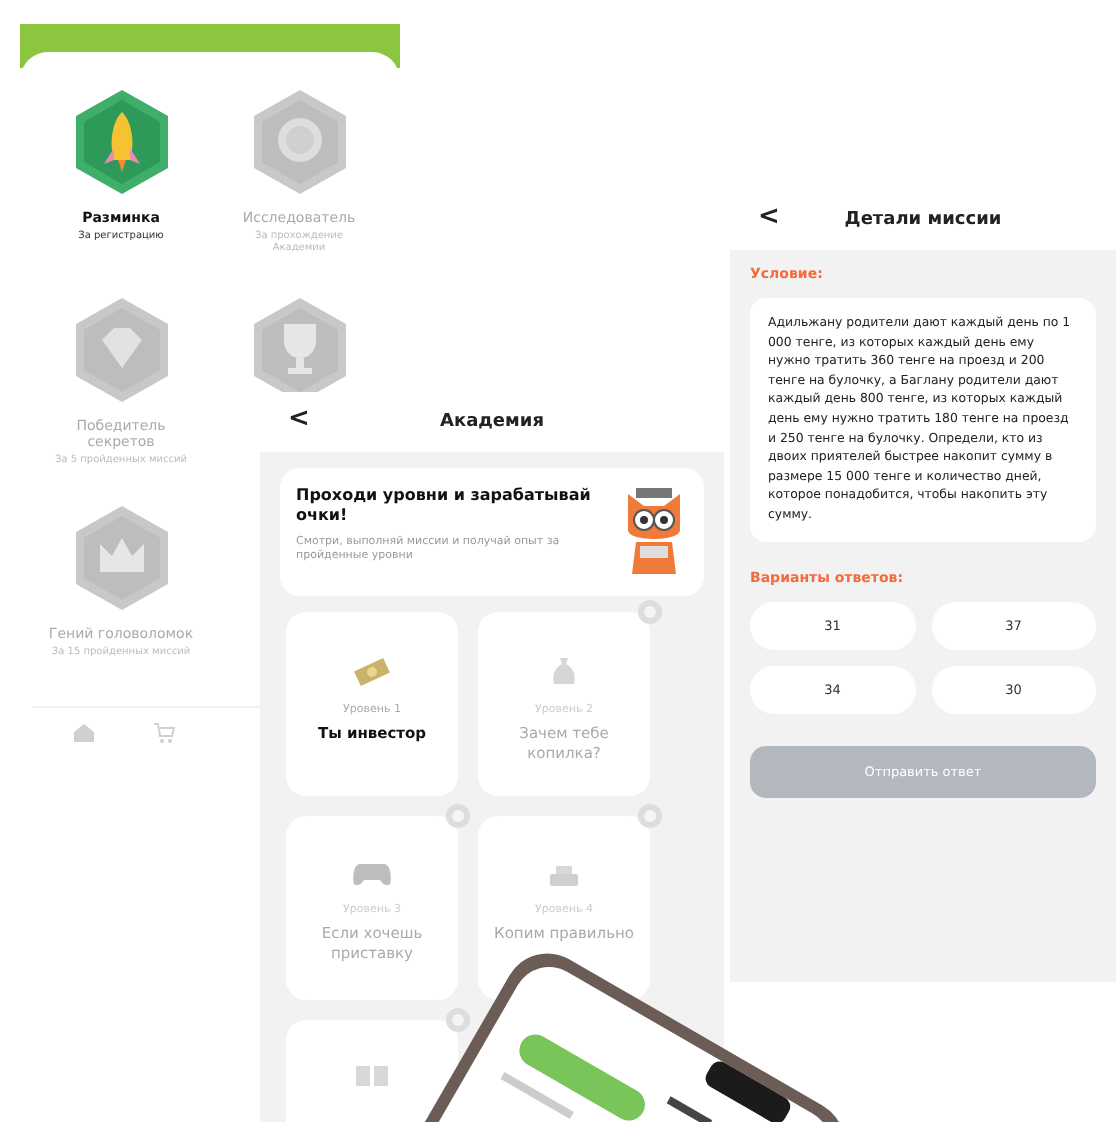  Describe the element at coordinates (492, 422) in the screenshot. I see `screen-title: Академия` at that location.